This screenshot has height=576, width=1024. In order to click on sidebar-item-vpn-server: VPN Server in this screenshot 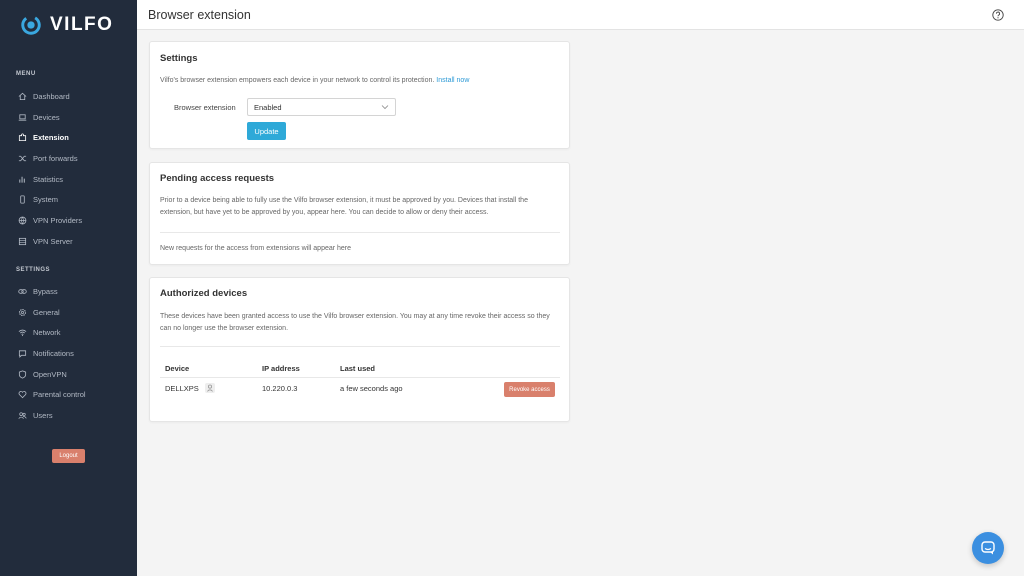, I will do `click(68, 241)`.